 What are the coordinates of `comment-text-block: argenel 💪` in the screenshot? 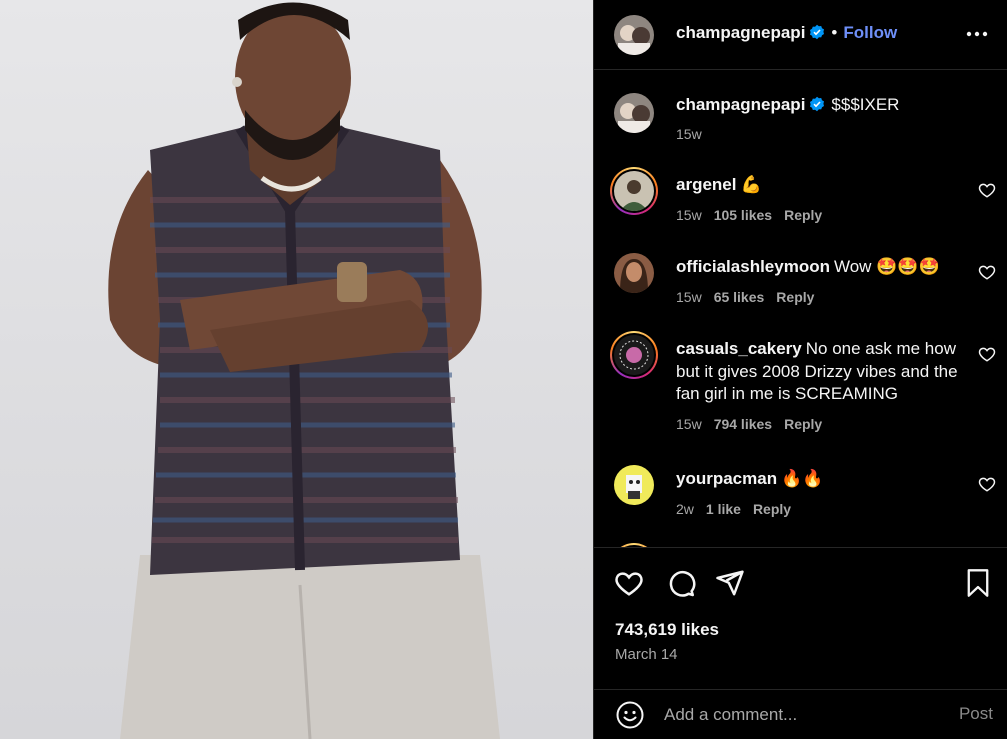 It's located at (821, 185).